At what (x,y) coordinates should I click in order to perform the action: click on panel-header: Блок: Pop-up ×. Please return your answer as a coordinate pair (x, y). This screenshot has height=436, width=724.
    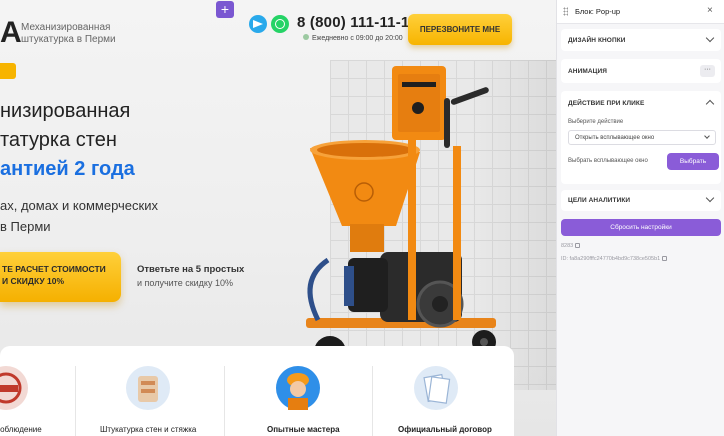
    Looking at the image, I should click on (640, 12).